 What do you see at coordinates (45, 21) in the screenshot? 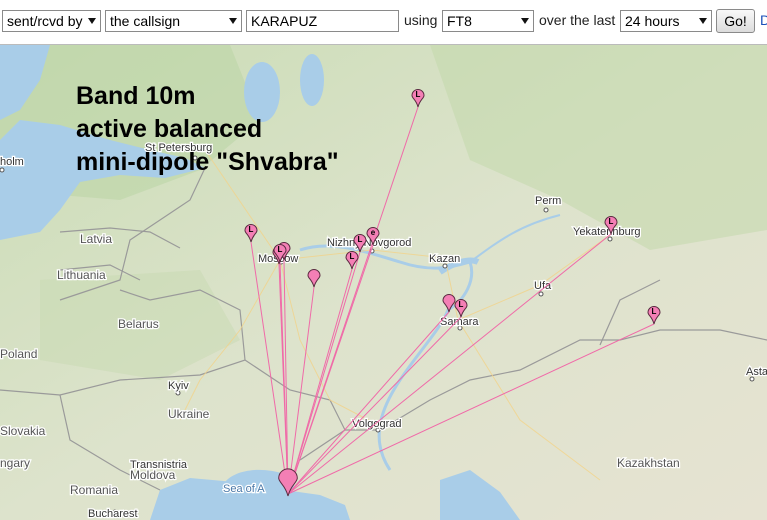
I see `direction-select-value: sent/rcvd by` at bounding box center [45, 21].